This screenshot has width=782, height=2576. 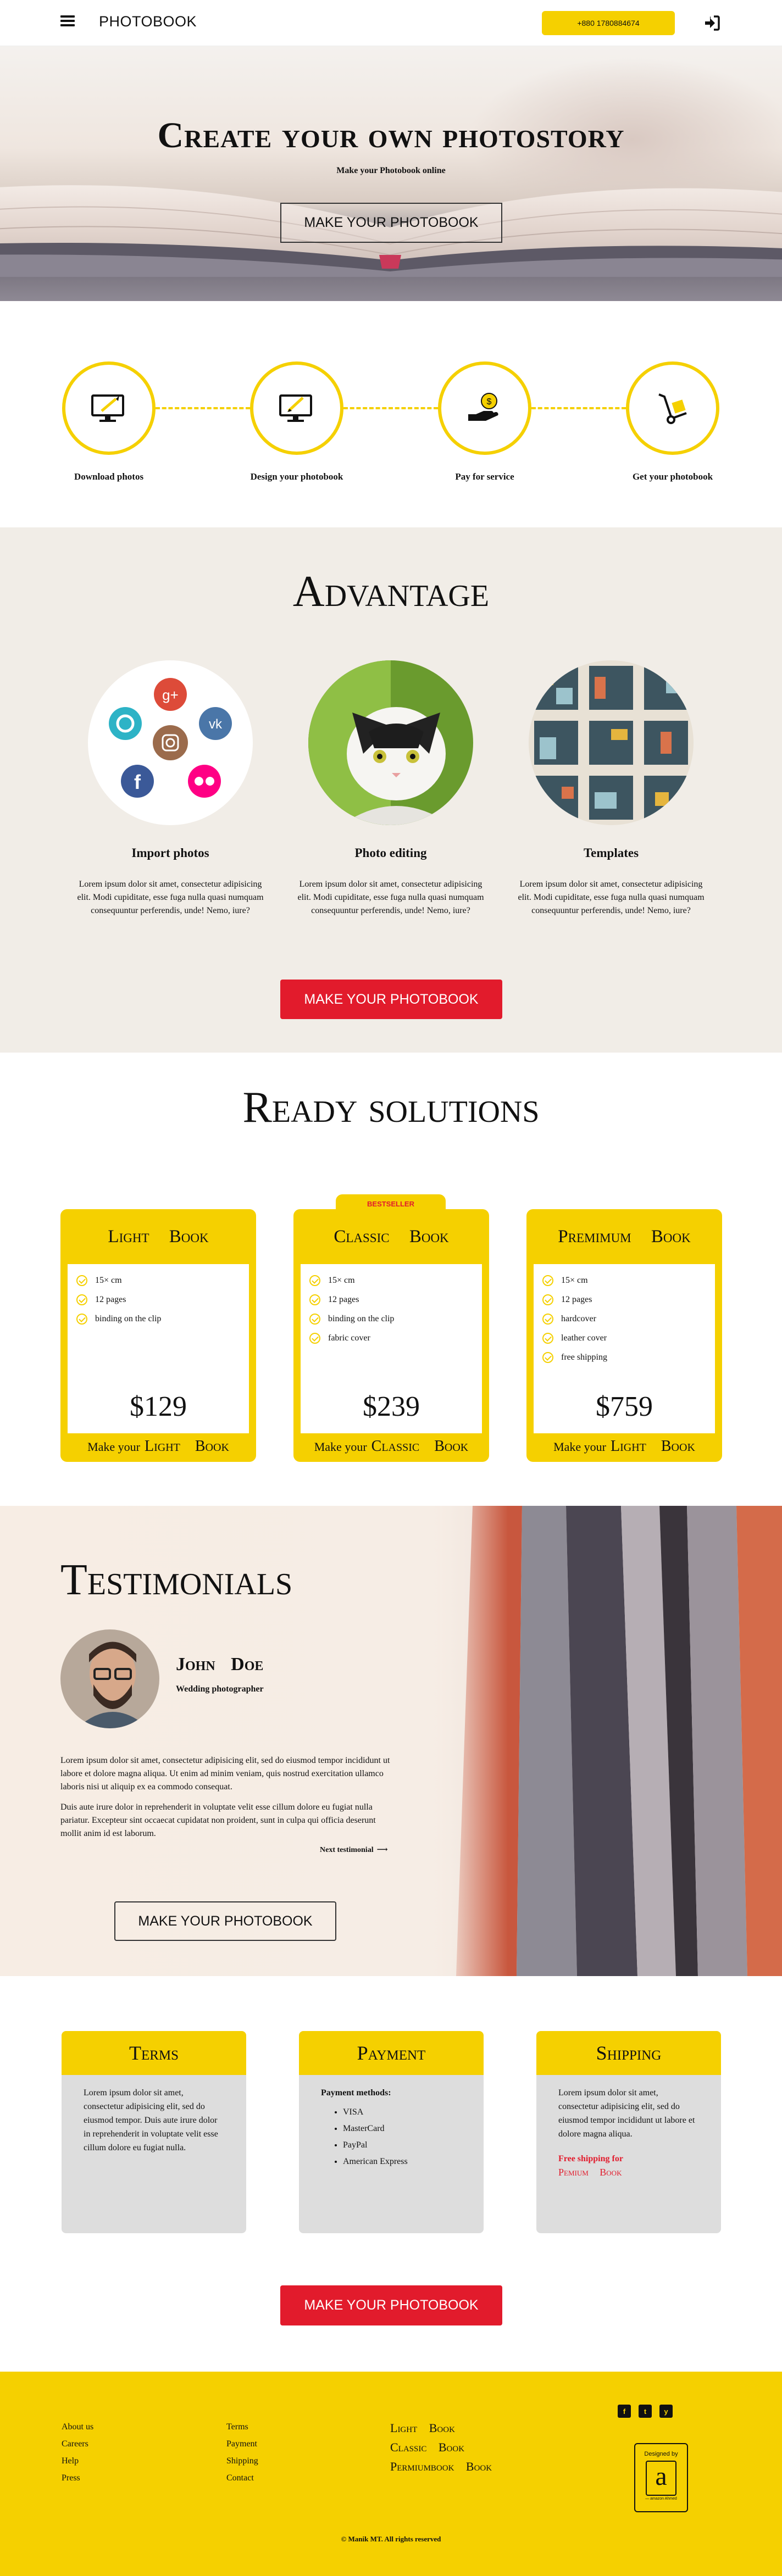 I want to click on book-spine-image, so click(x=611, y=1741).